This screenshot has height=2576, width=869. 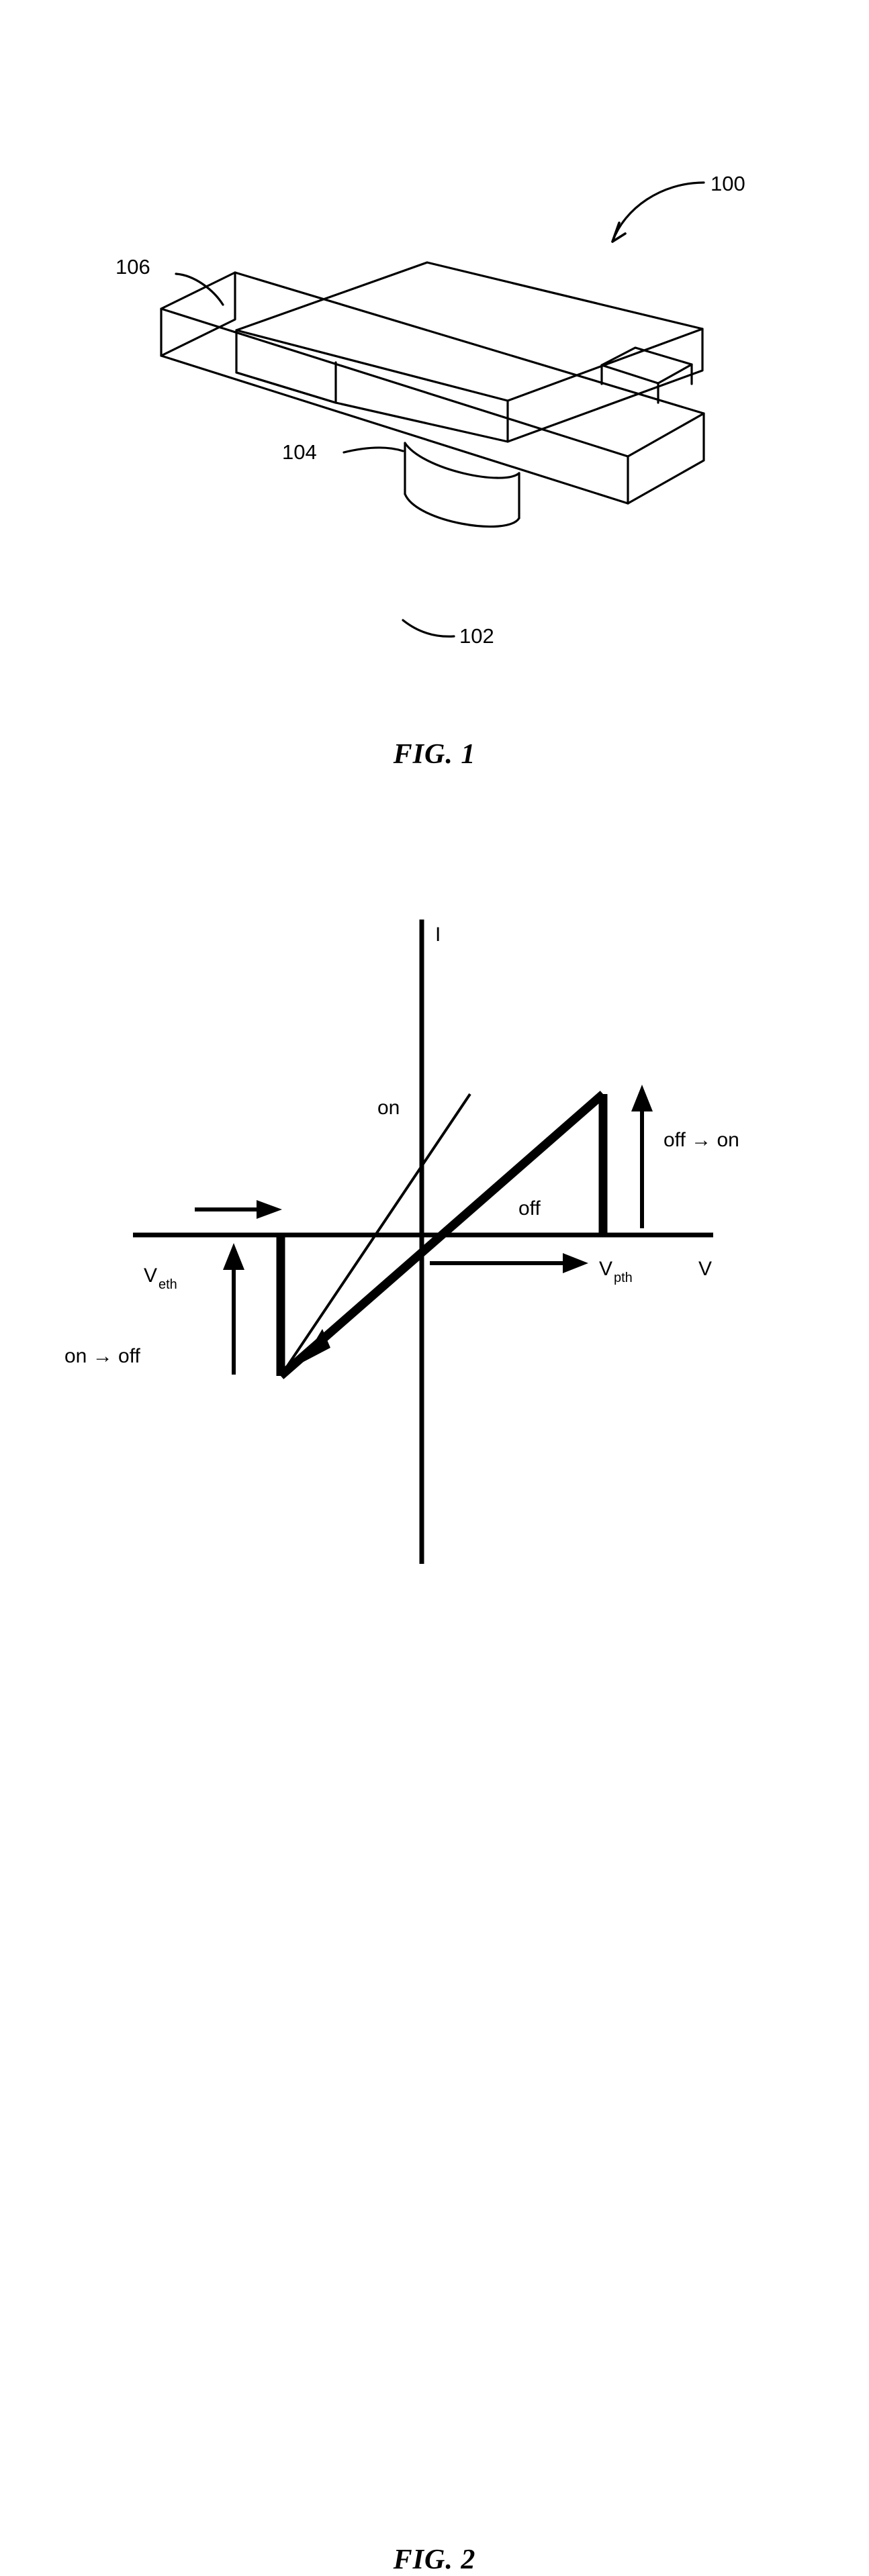 I want to click on threshold-label-vpth: V pth, so click(x=616, y=1271).